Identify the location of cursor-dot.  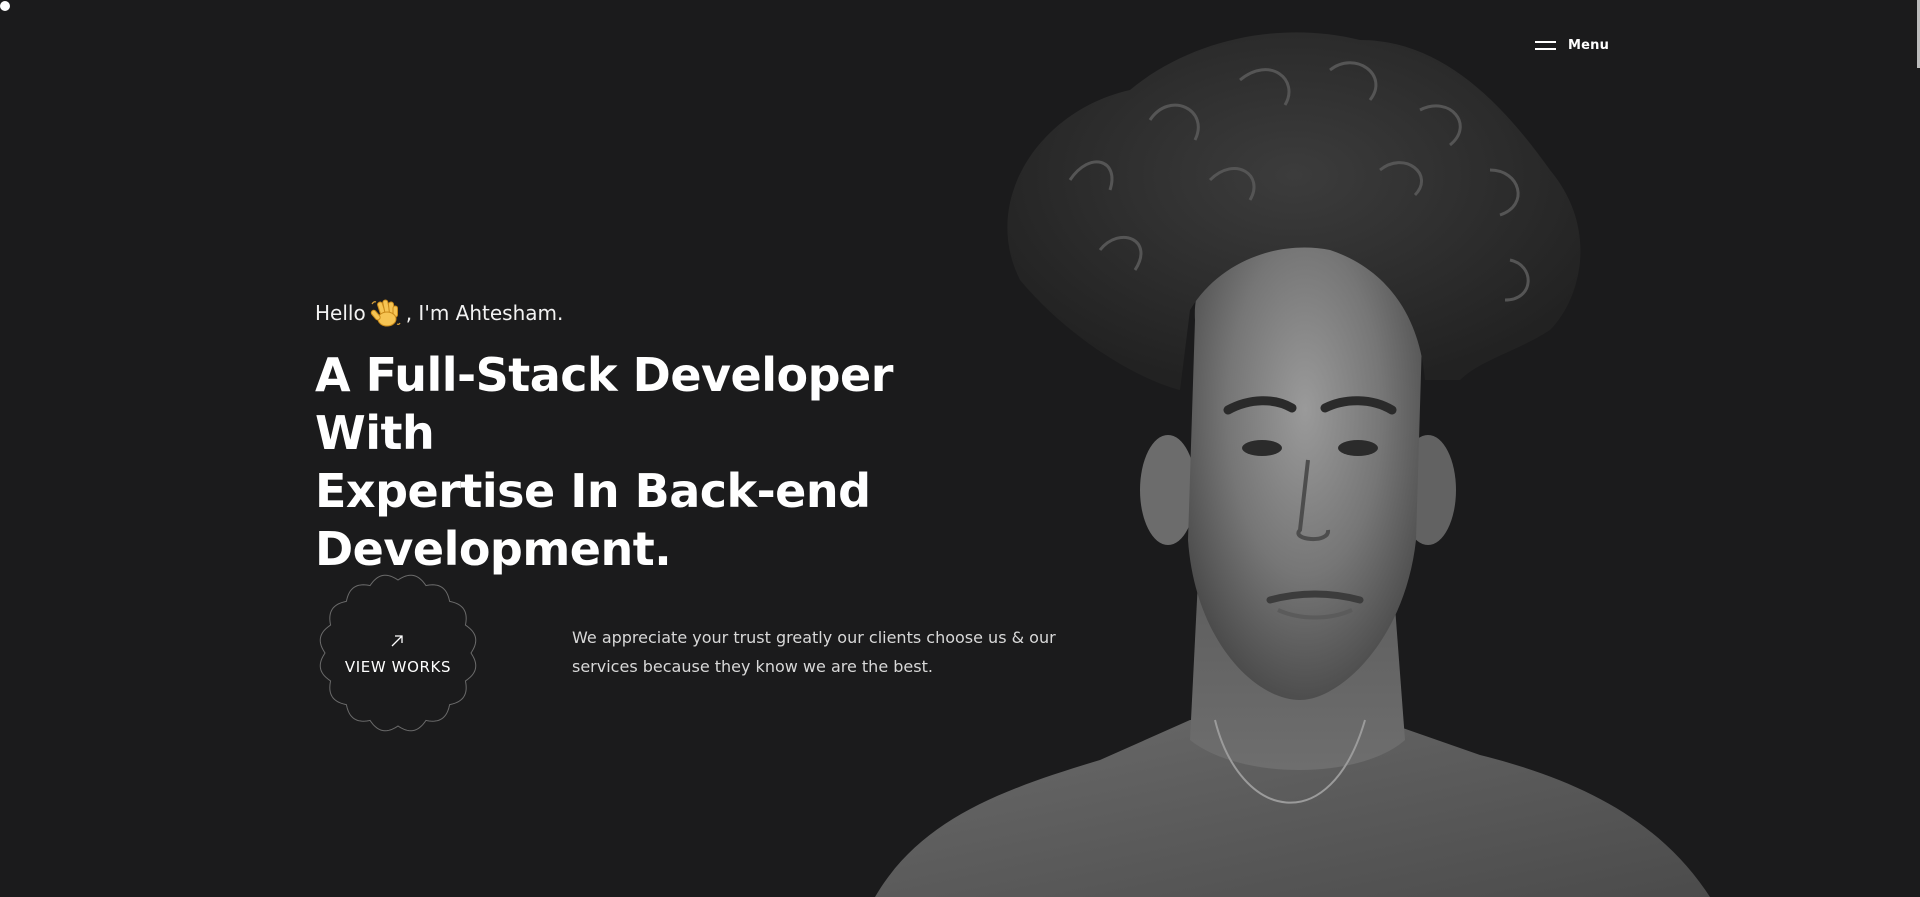
(5, 6).